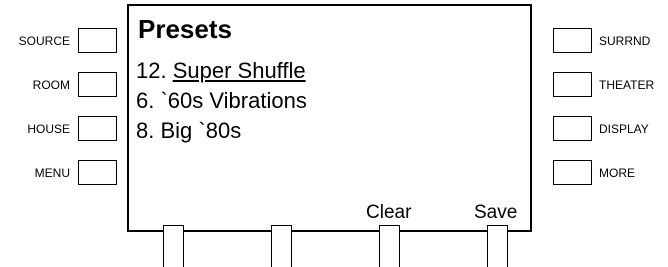  I want to click on preset-item: 8. Big `80s, so click(188, 131).